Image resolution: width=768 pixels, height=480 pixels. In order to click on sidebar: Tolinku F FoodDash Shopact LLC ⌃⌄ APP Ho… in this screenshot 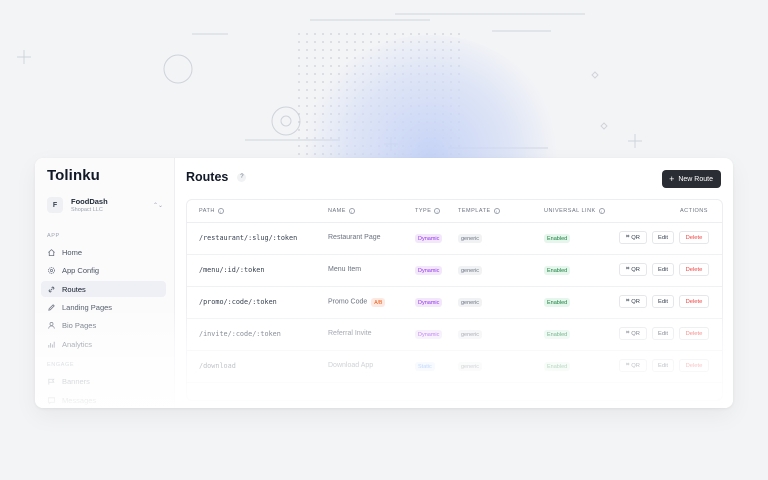, I will do `click(105, 283)`.